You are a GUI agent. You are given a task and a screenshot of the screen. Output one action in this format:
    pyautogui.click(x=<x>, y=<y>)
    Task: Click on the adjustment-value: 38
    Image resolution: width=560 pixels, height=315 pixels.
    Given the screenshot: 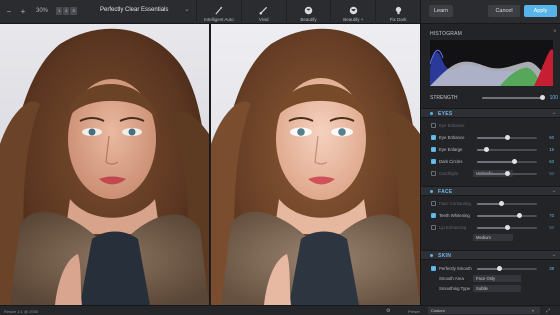 What is the action you would take?
    pyautogui.click(x=551, y=268)
    